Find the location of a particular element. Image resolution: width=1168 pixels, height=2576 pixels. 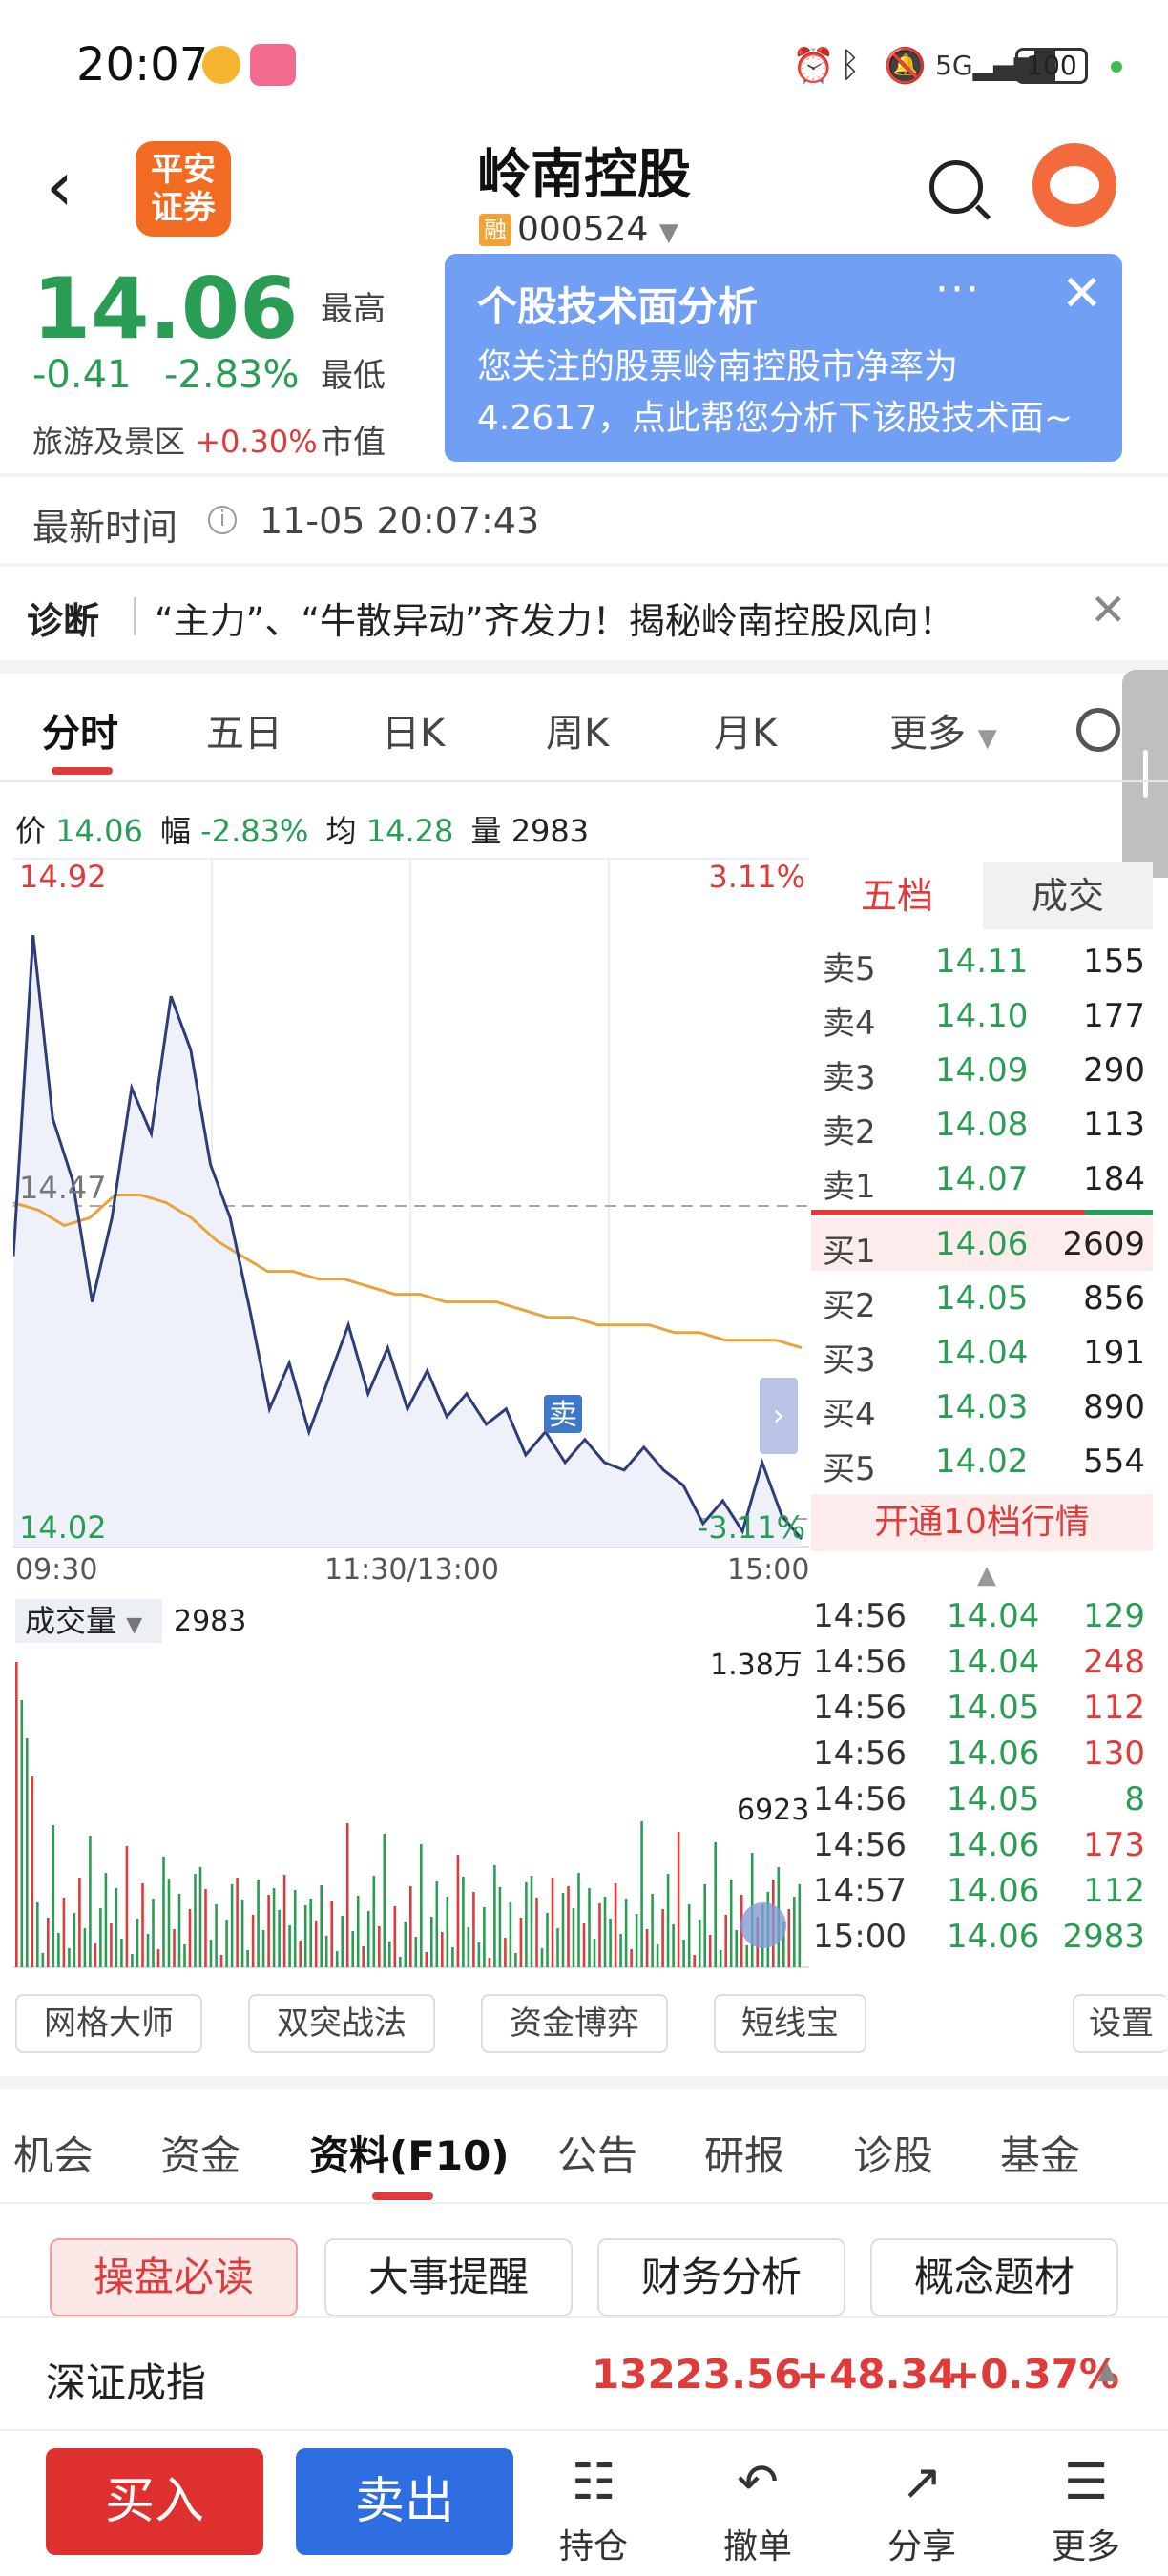

nav-cancel-order: ↶ 撤单 is located at coordinates (758, 2511).